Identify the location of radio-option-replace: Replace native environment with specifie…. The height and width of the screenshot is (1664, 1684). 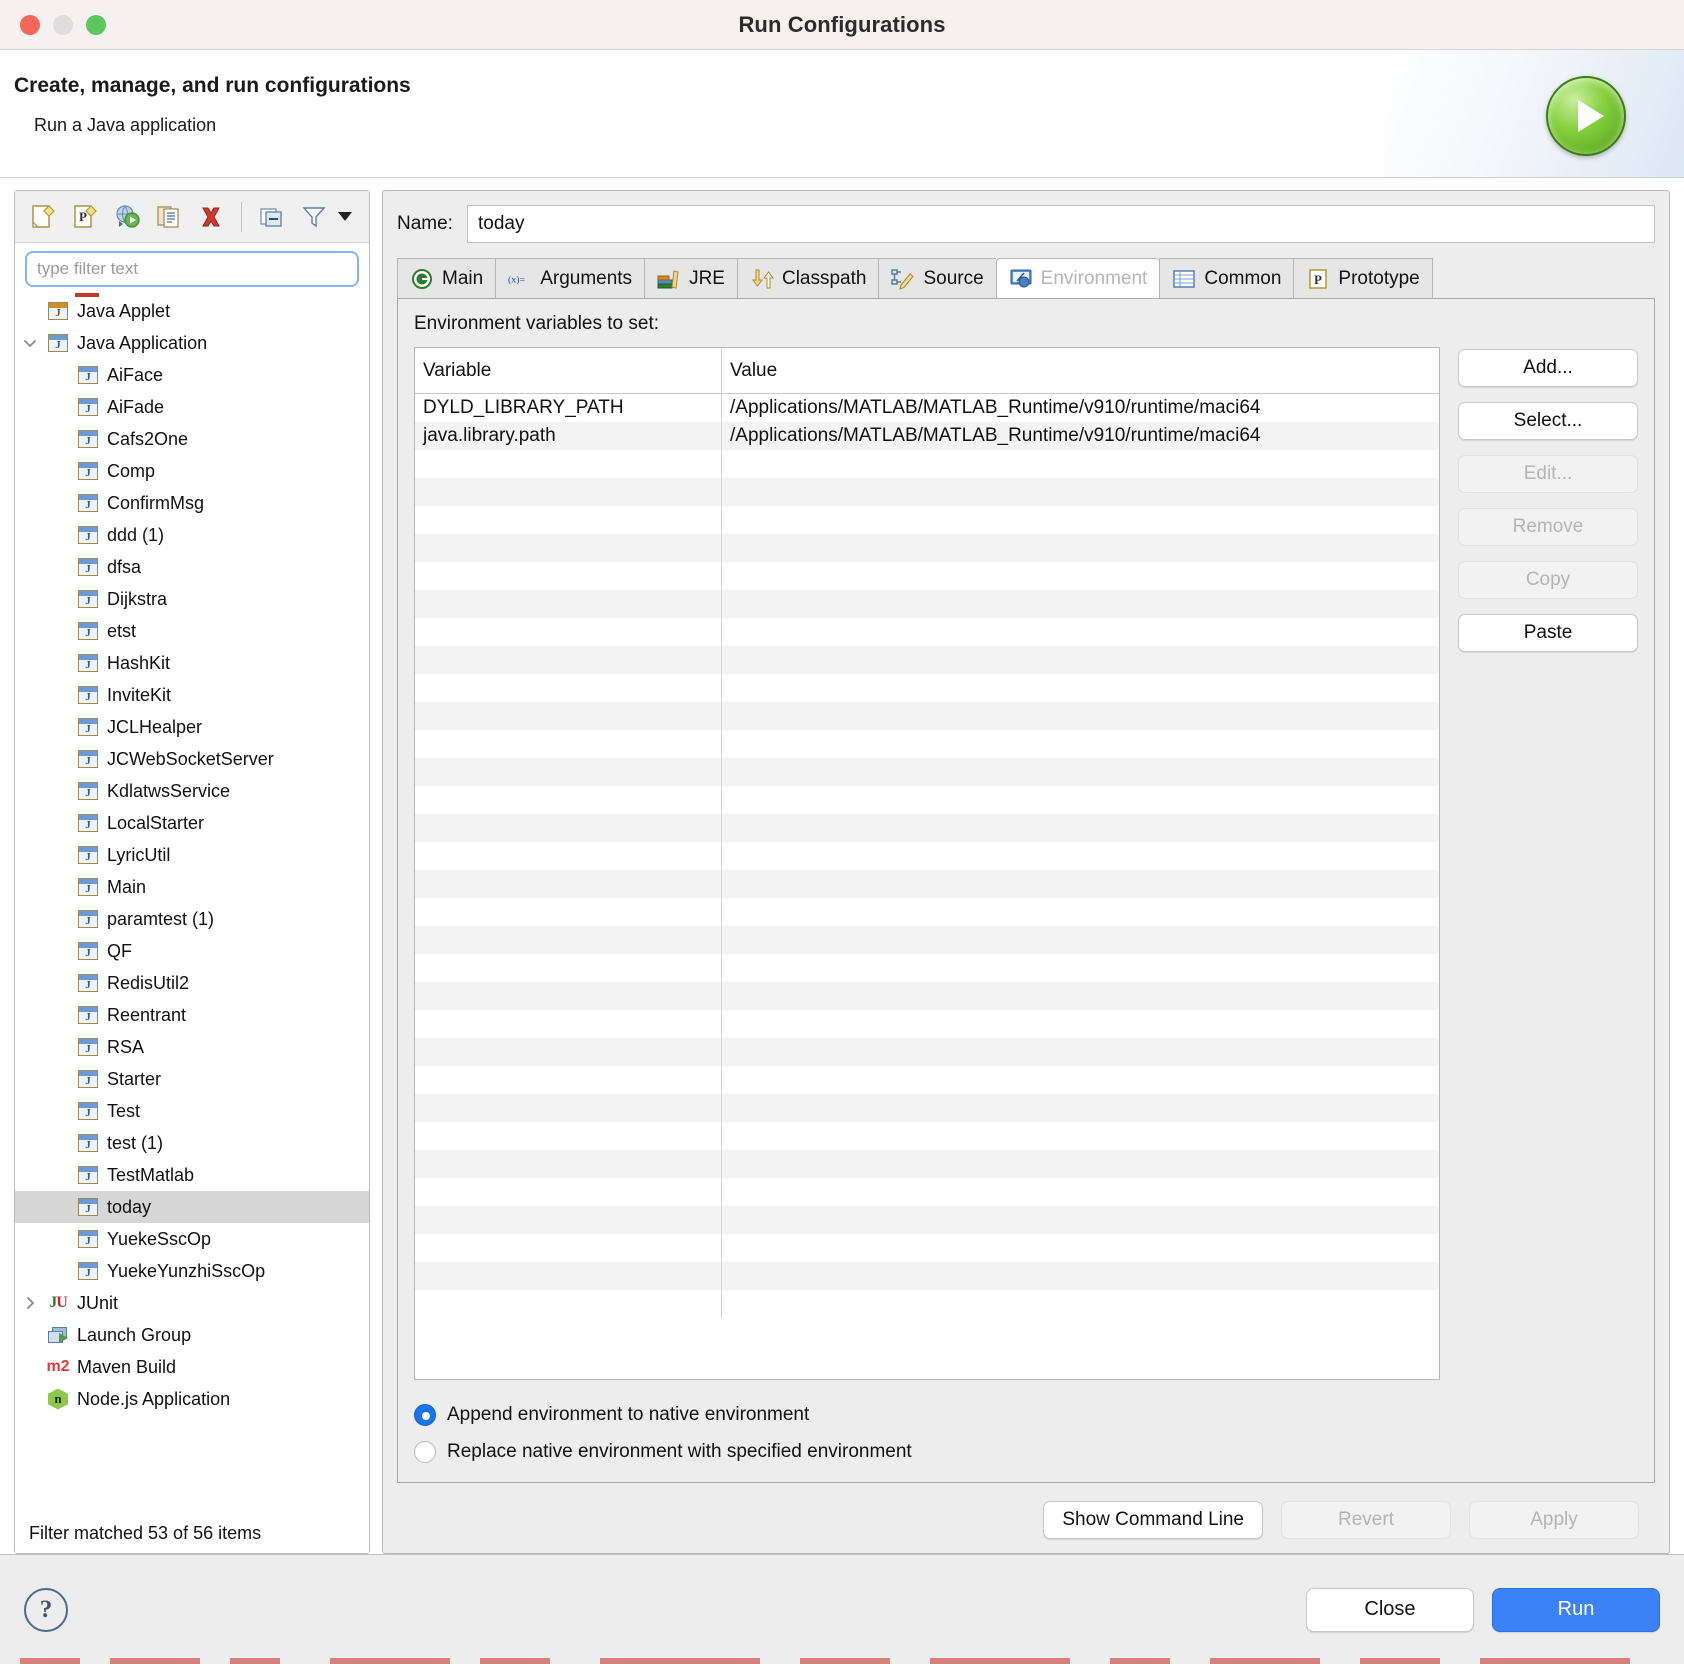
(1026, 1451).